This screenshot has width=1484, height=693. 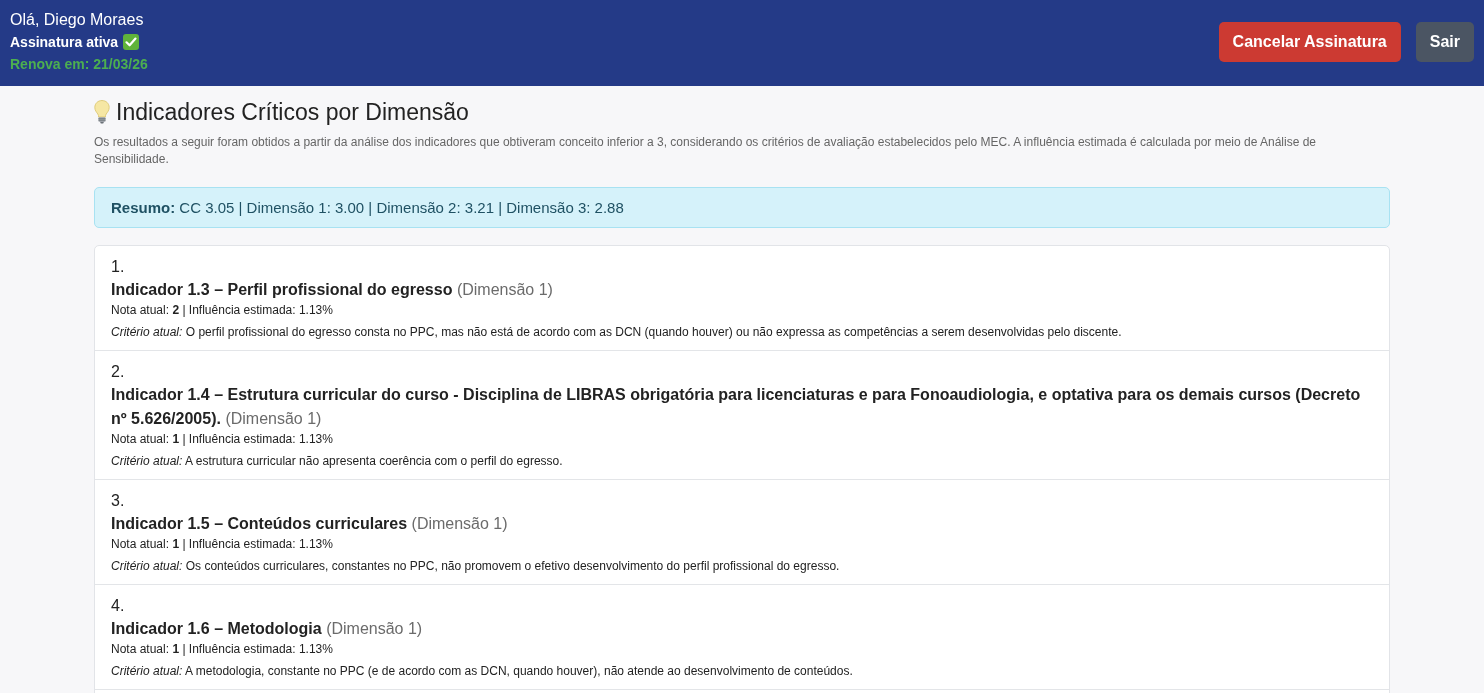 I want to click on indicator-title: Indicador 1.4 – Estrutura curricular do curso - Disciplina de LIBRAS obrigatória para licenciaturas e para Fonoaudiologia, e optativa para os demais cursos (Decreto nº 5.626/2005). (Dimensão 1), so click(x=736, y=407).